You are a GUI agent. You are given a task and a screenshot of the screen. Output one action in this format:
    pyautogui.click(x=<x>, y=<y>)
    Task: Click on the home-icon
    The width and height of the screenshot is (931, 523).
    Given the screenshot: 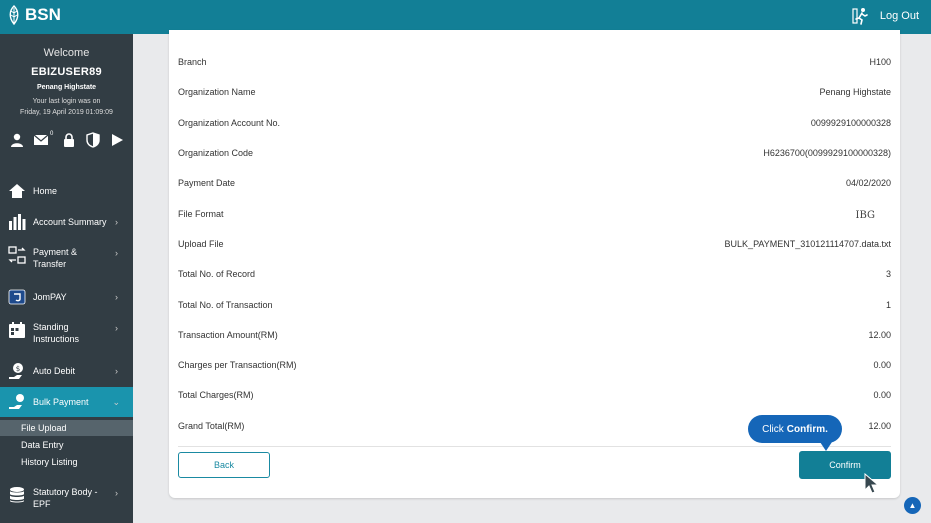 What is the action you would take?
    pyautogui.click(x=17, y=191)
    